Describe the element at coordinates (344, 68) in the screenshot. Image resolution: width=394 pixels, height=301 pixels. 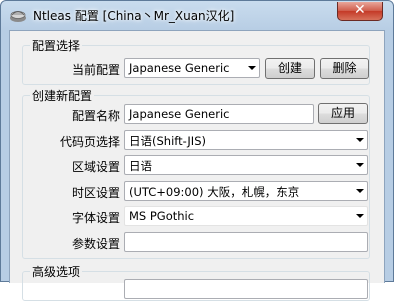
I see `delete-button: 删除` at that location.